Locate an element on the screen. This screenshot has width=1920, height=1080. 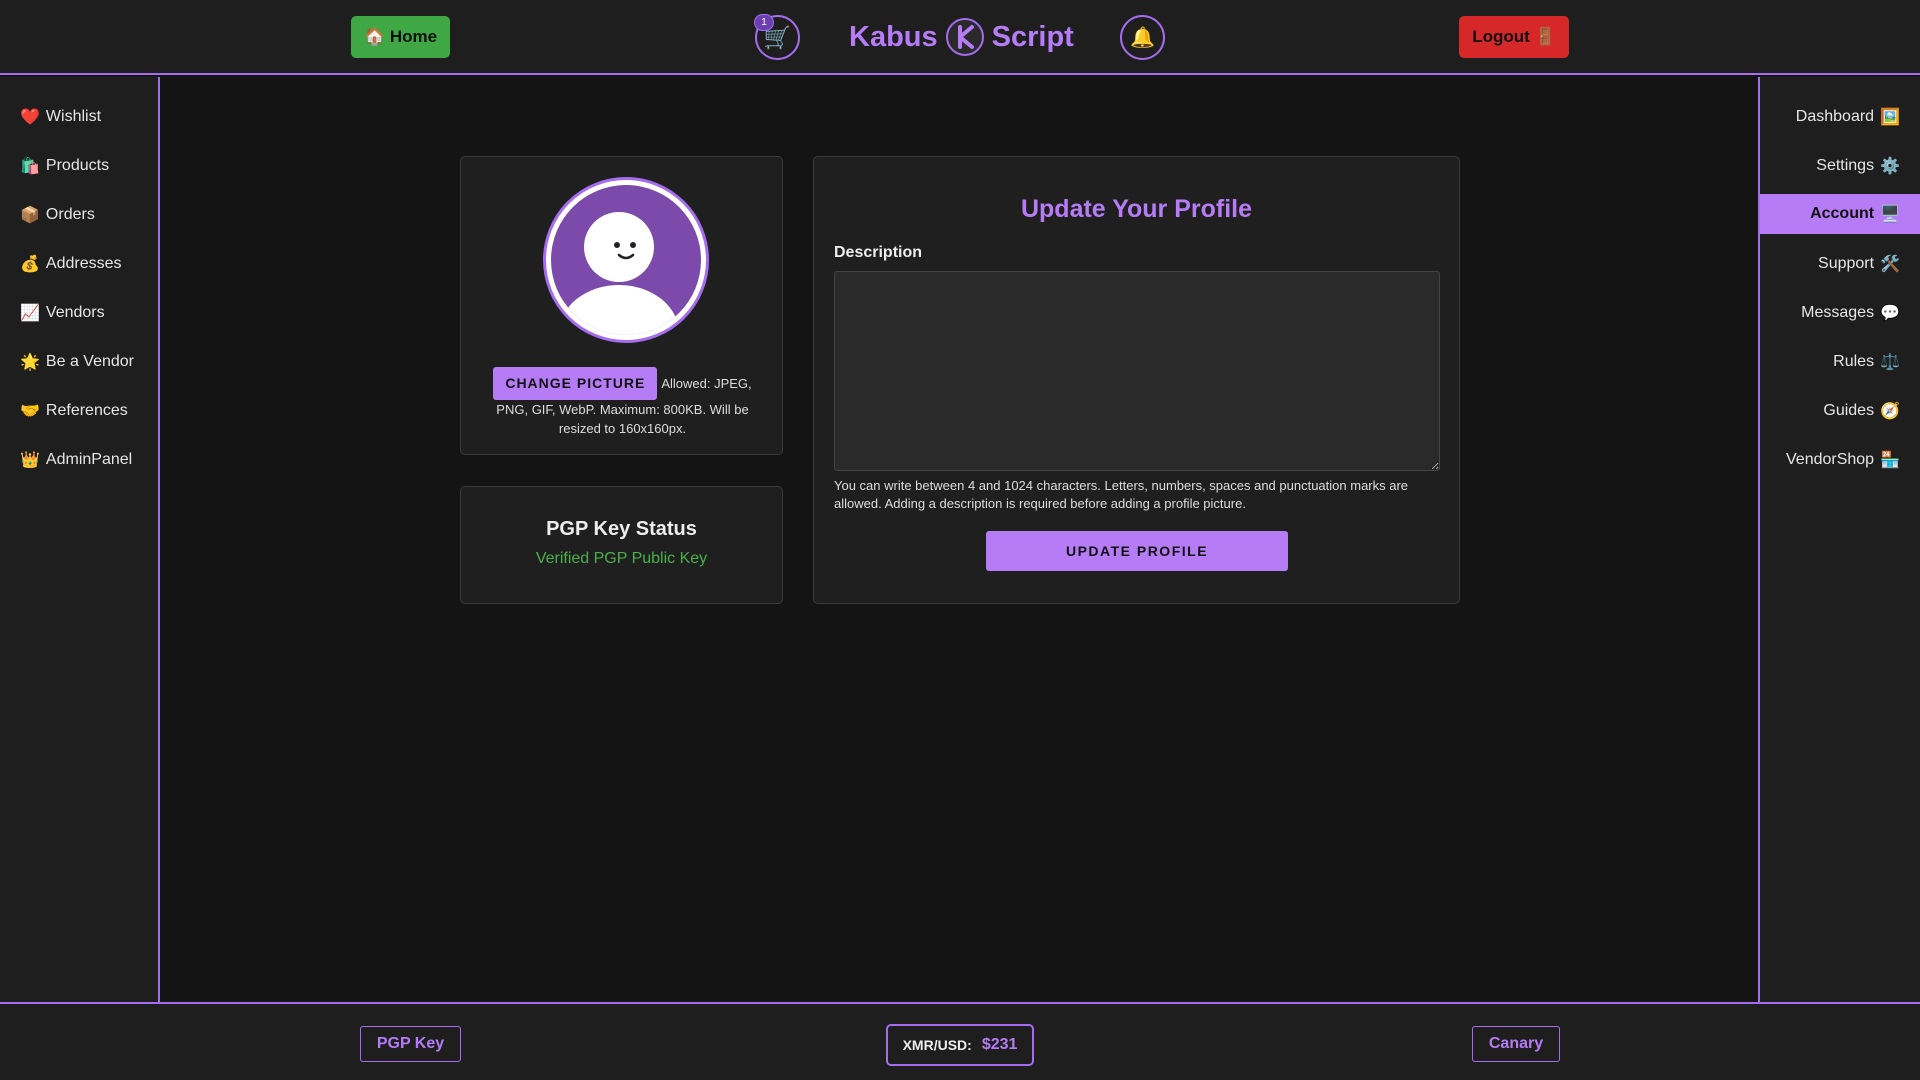
nav-emoji-icon: 💰 is located at coordinates (30, 264).